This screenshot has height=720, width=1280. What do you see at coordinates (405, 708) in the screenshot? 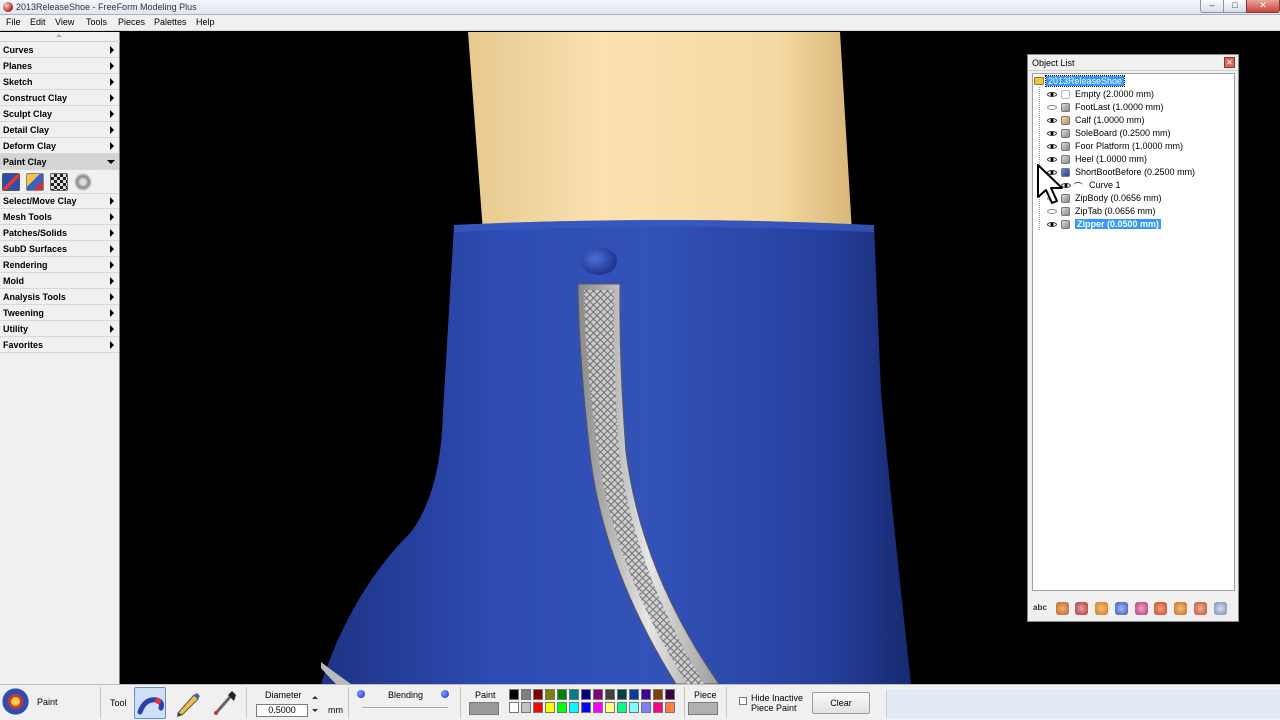
I see `blending-slider` at bounding box center [405, 708].